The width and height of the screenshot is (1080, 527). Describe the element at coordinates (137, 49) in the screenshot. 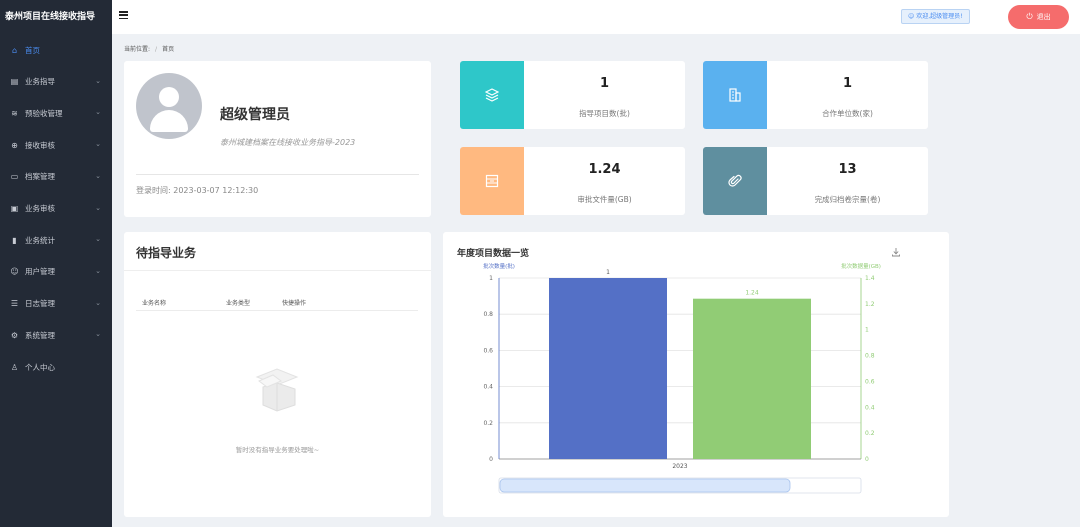

I see `breadcrumb-label: 当前位置:` at that location.